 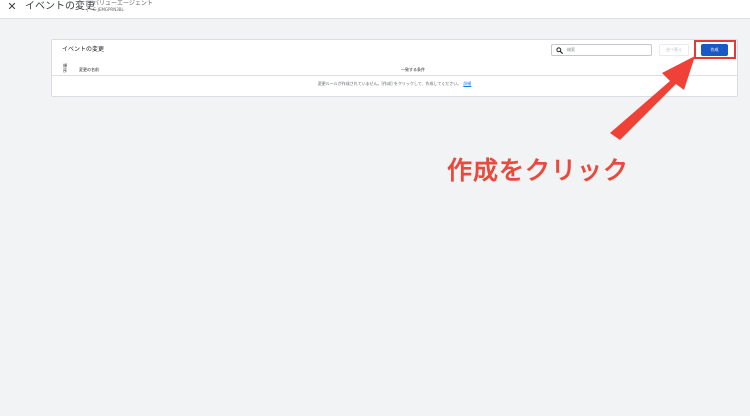 I want to click on column-header-order: 順序, so click(x=65, y=68).